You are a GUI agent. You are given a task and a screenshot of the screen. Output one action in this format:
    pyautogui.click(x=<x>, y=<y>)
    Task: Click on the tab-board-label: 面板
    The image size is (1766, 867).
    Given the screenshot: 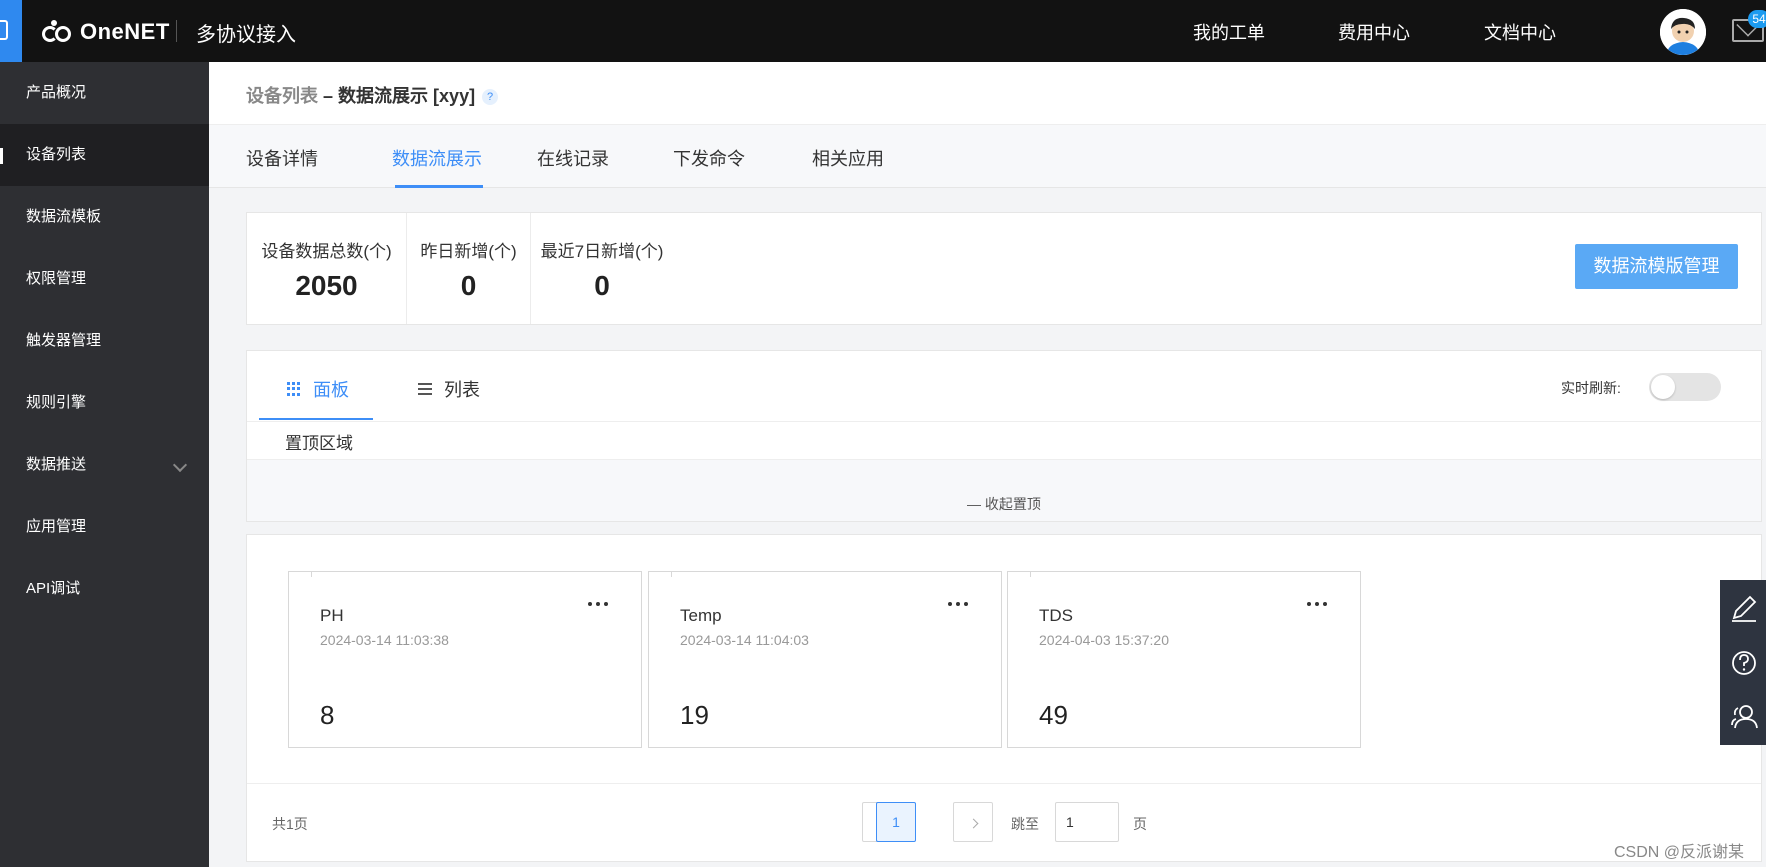 What is the action you would take?
    pyautogui.click(x=331, y=390)
    